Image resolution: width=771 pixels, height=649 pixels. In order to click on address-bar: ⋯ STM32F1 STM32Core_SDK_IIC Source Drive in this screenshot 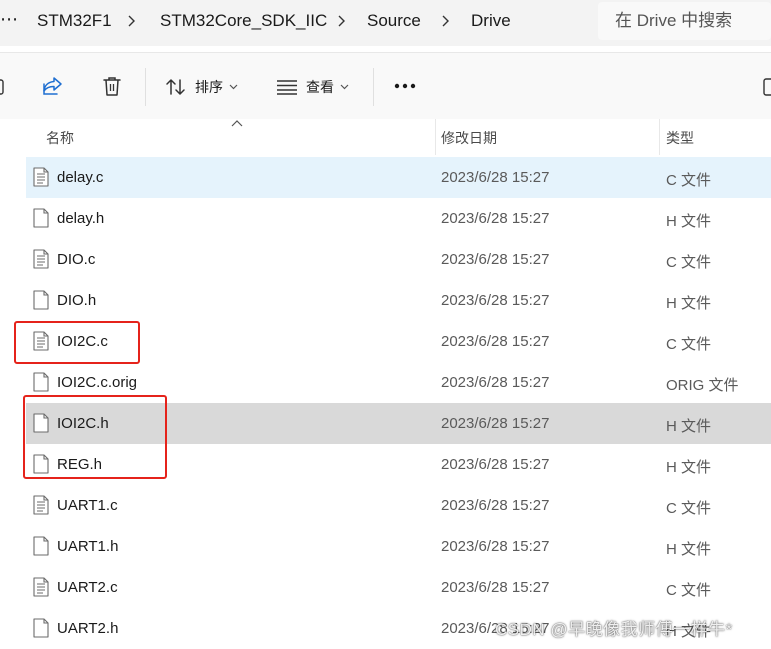, I will do `click(385, 23)`.